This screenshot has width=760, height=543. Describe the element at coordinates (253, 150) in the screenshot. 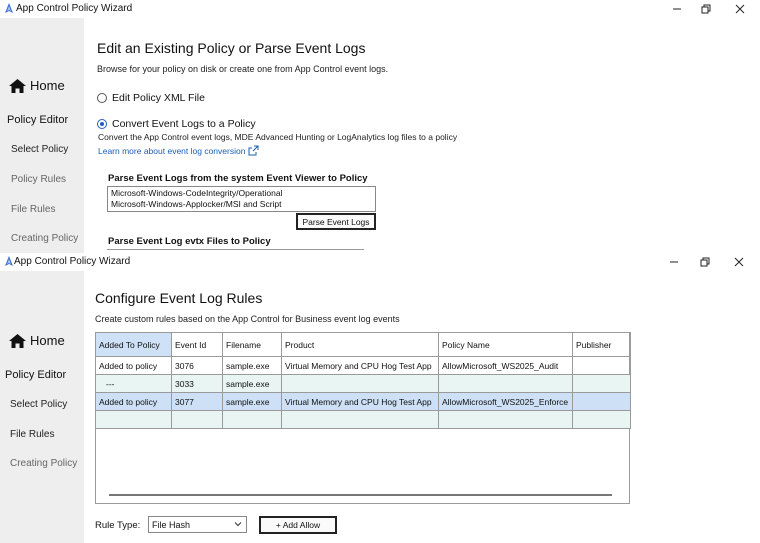

I see `external-link-icon` at that location.